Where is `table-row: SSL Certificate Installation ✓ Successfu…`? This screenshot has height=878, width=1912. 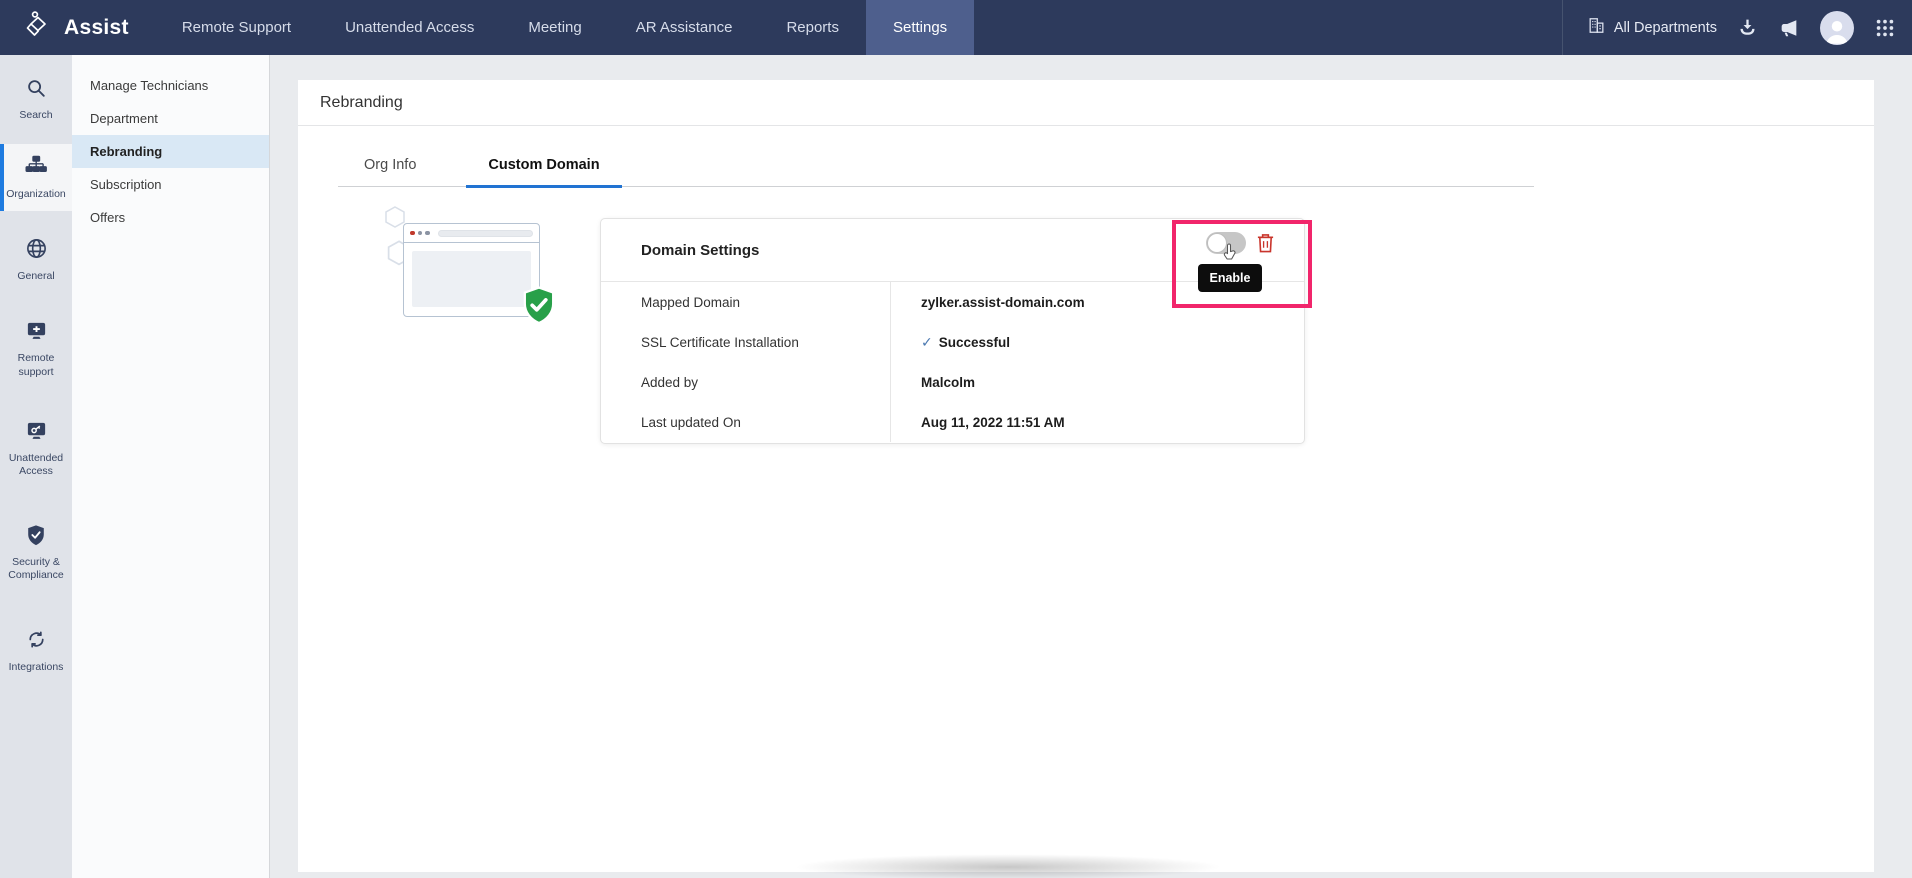 table-row: SSL Certificate Installation ✓ Successfu… is located at coordinates (952, 342).